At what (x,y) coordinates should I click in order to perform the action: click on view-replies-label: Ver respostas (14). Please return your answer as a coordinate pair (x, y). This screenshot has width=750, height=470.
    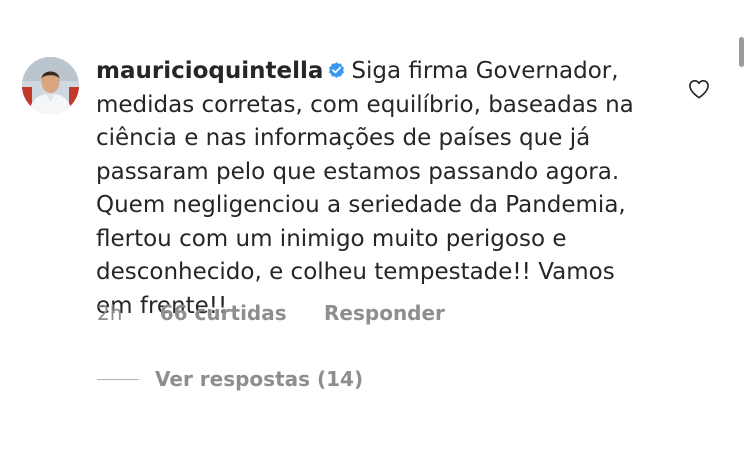
    Looking at the image, I should click on (259, 379).